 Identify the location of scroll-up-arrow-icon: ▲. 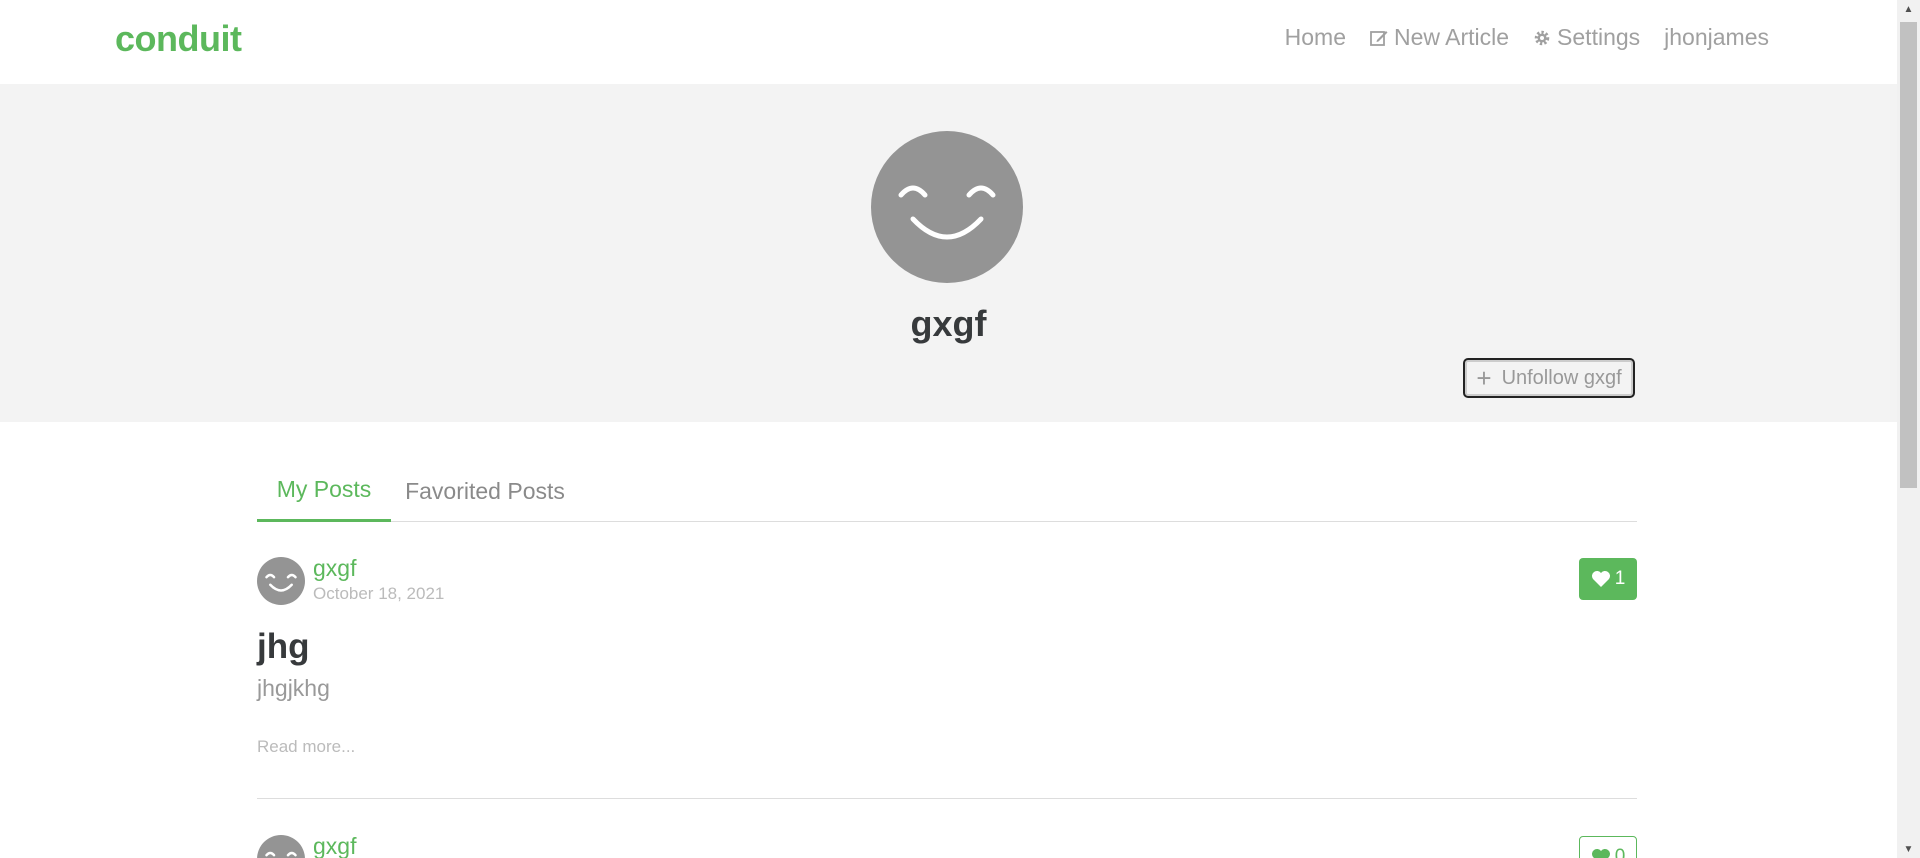
(1908, 9).